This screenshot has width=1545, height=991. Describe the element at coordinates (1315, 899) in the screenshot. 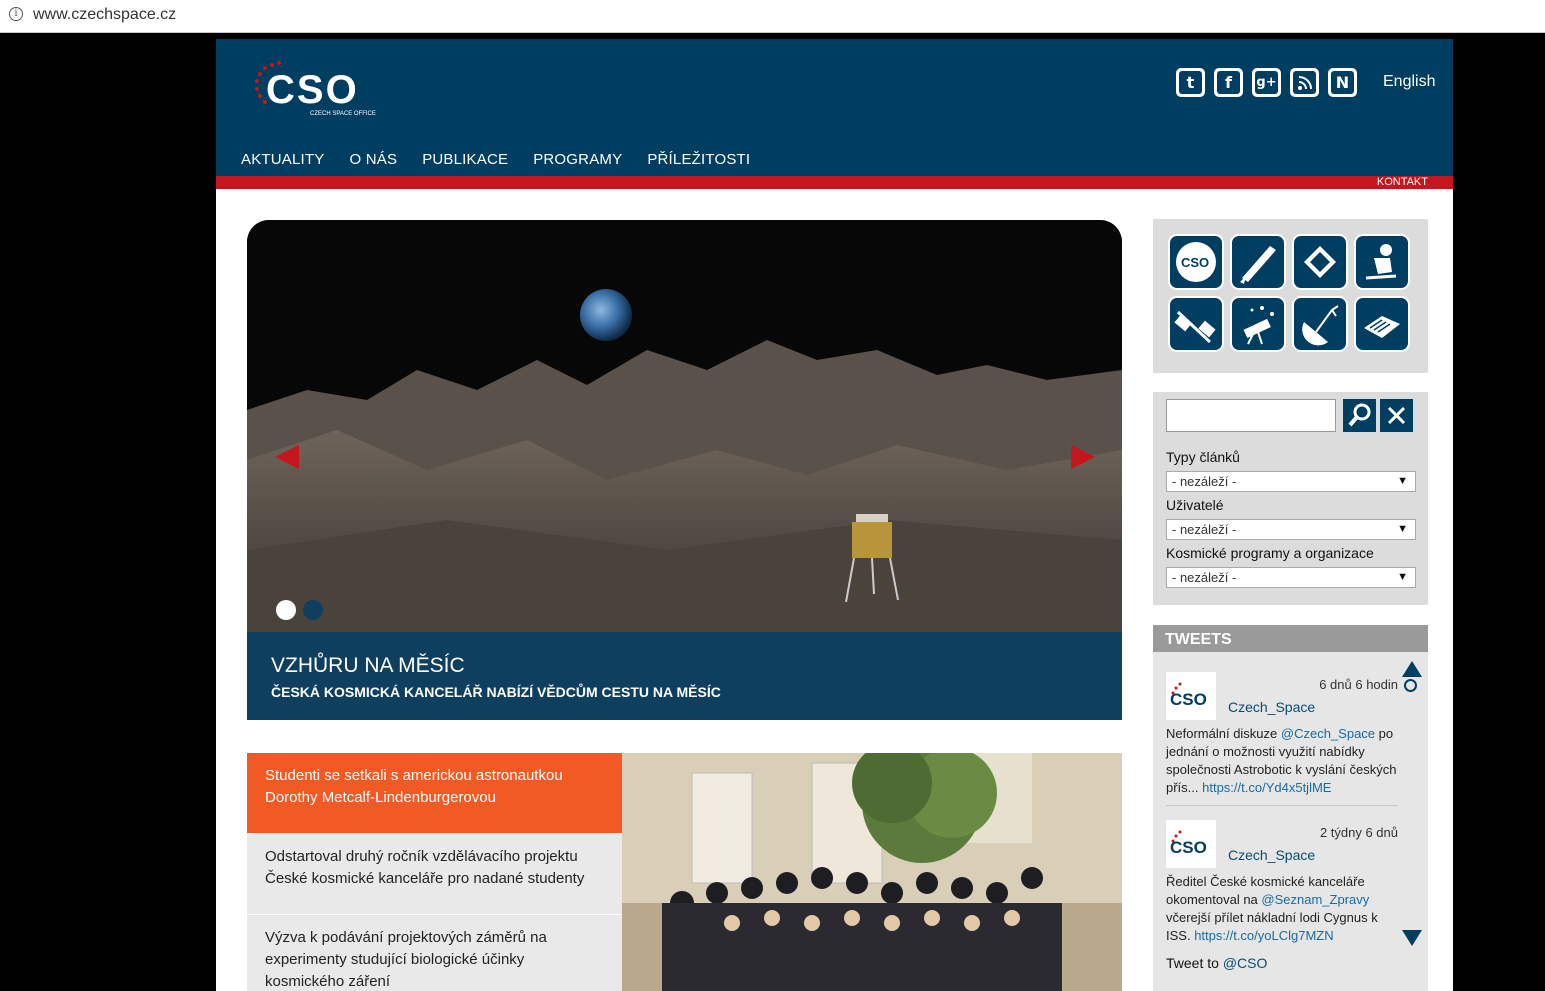

I see `tweet-mention: @Seznam_Zpravy` at that location.